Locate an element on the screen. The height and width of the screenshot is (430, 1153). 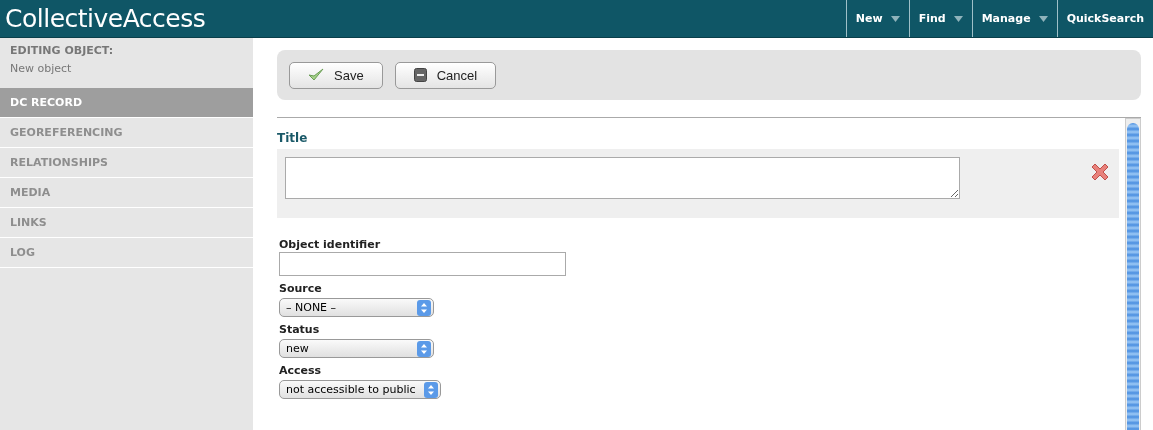
field-label: Title is located at coordinates (293, 138).